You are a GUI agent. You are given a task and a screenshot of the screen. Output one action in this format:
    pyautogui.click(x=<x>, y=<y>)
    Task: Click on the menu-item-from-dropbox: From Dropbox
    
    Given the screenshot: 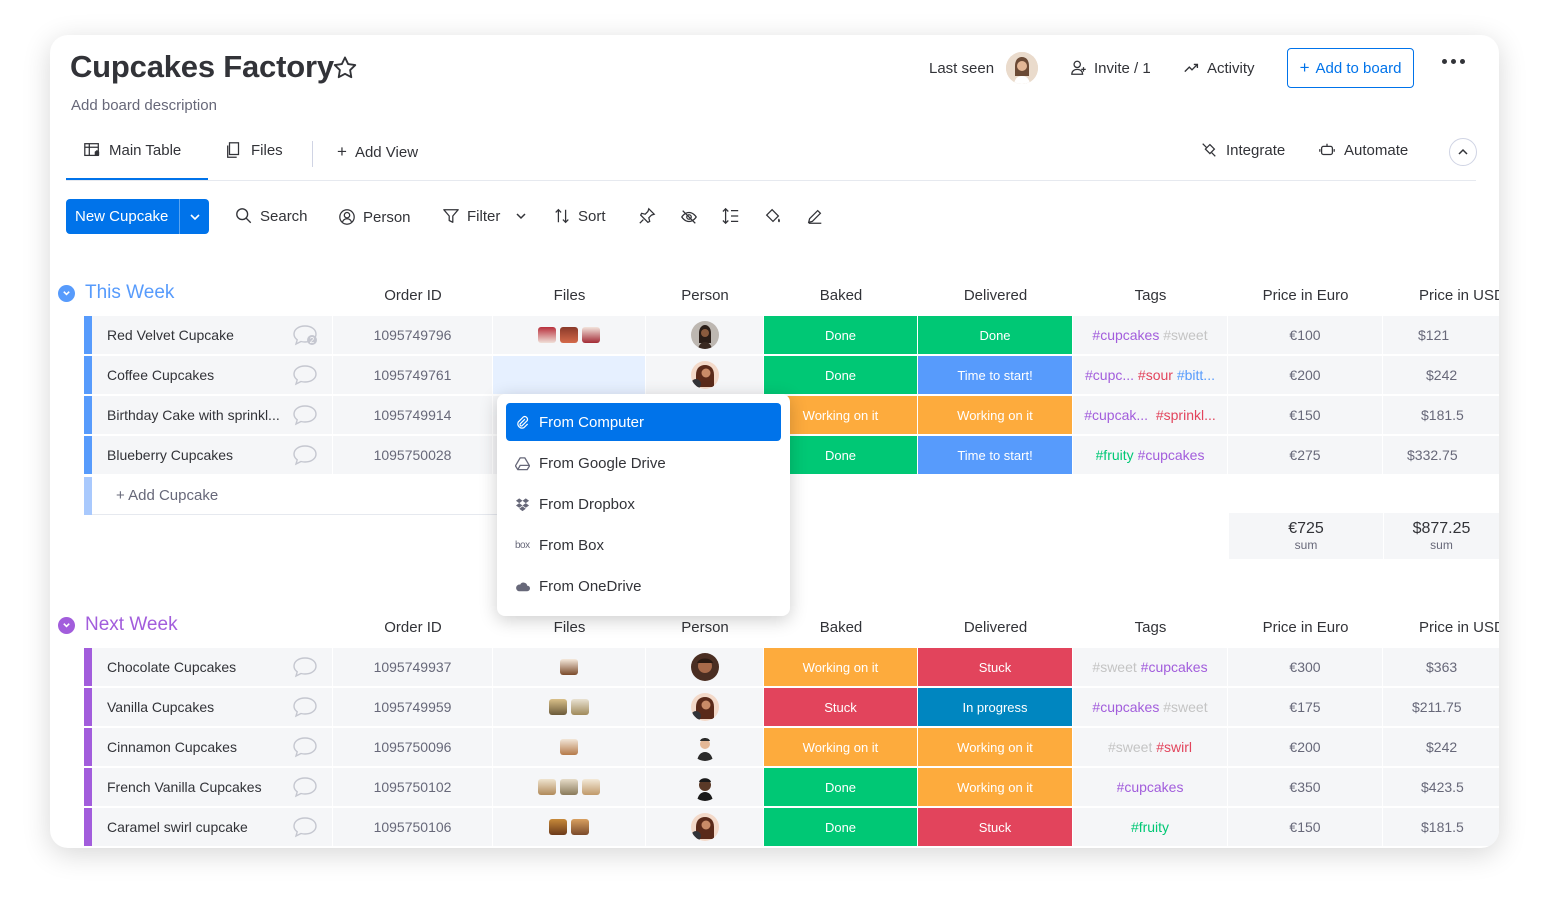 What is the action you would take?
    pyautogui.click(x=643, y=504)
    